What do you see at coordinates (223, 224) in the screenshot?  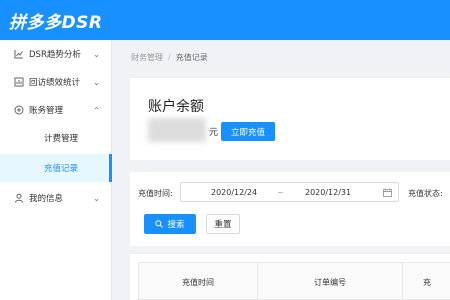 I see `reset-button: 重置` at bounding box center [223, 224].